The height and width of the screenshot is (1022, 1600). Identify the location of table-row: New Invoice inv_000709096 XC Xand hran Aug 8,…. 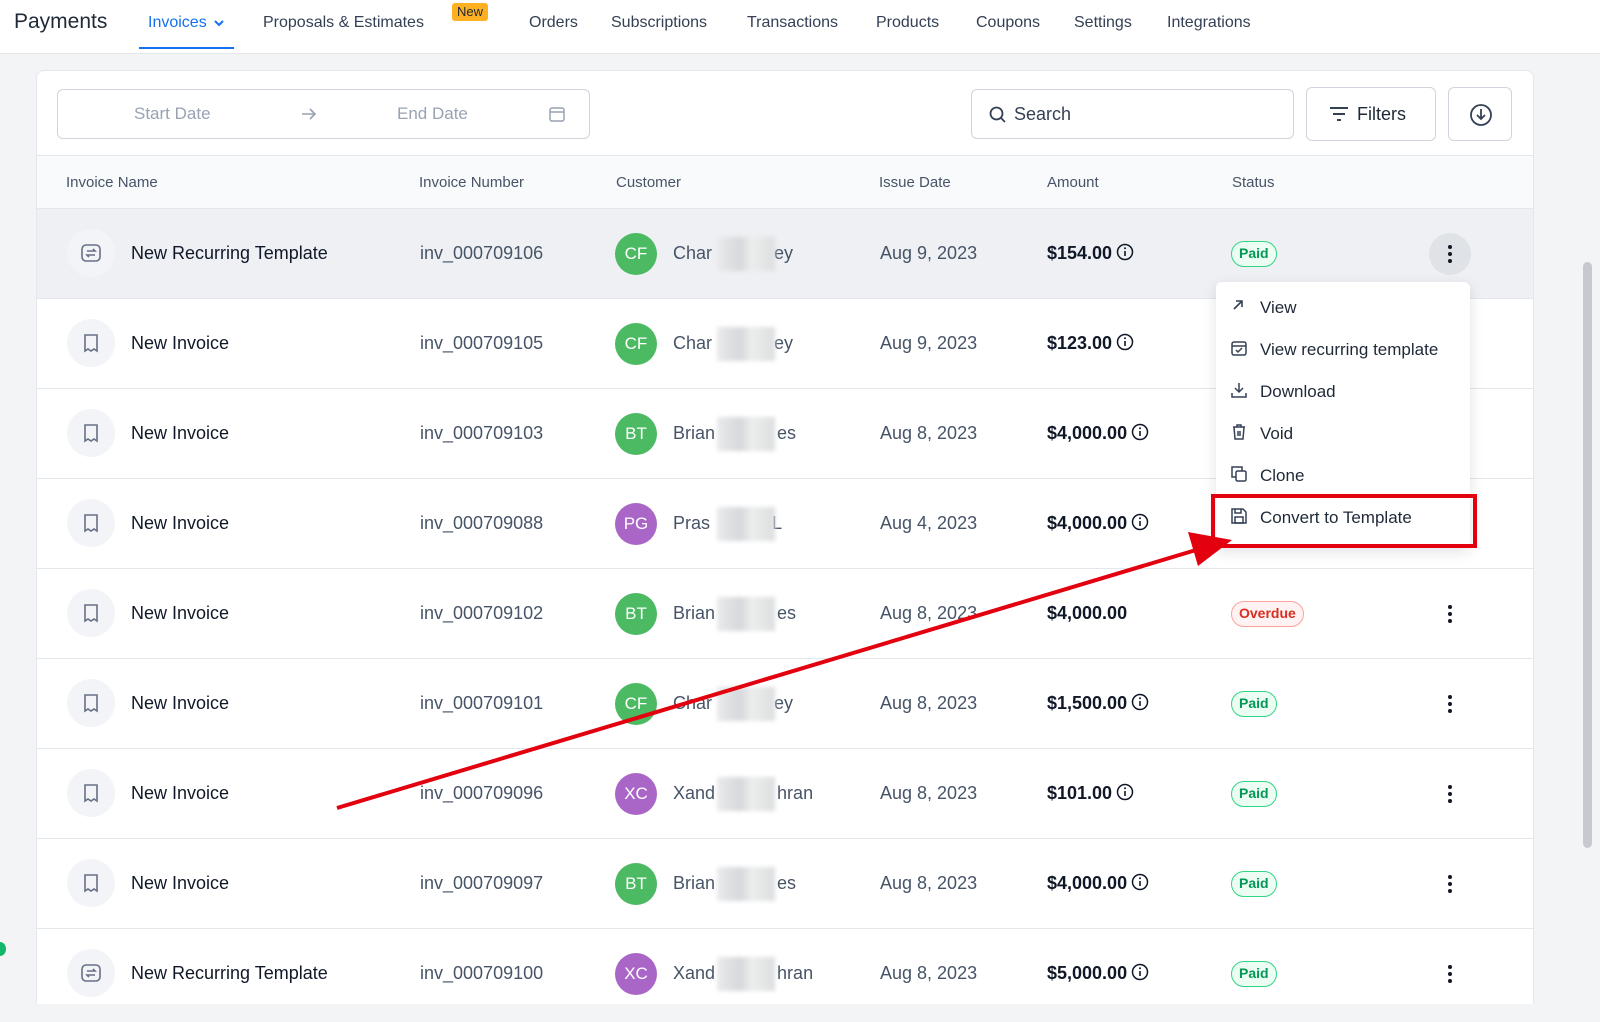
(785, 794).